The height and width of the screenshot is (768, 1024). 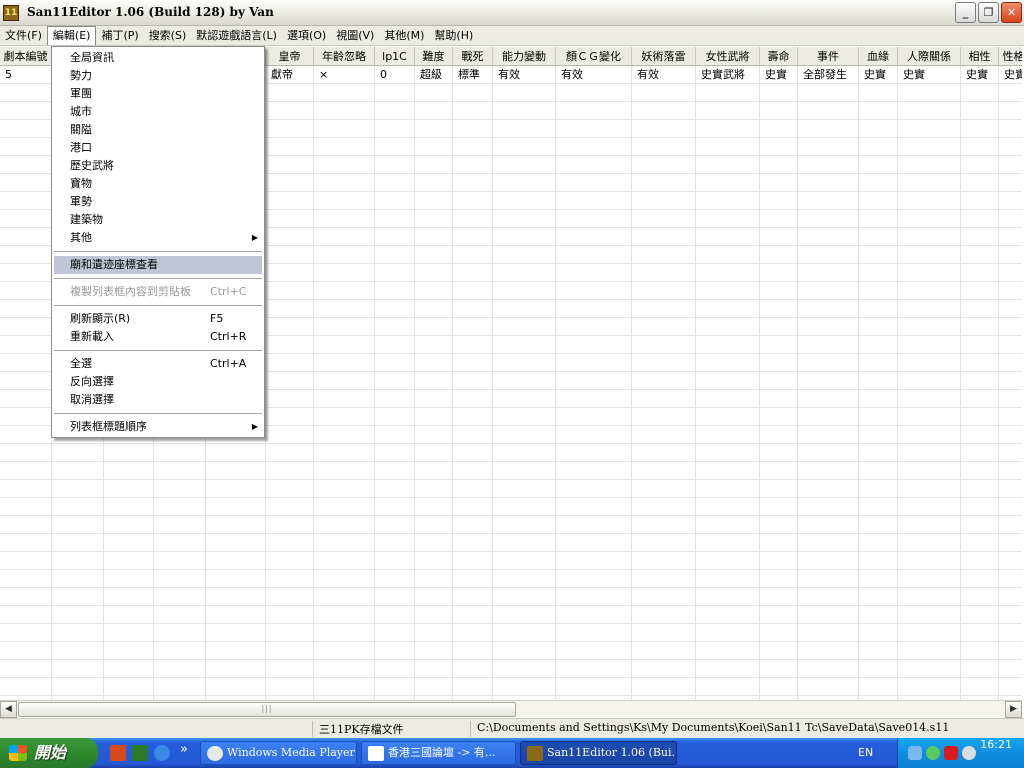 What do you see at coordinates (158, 166) in the screenshot?
I see `menu-item-historical-officers: 歷史武將` at bounding box center [158, 166].